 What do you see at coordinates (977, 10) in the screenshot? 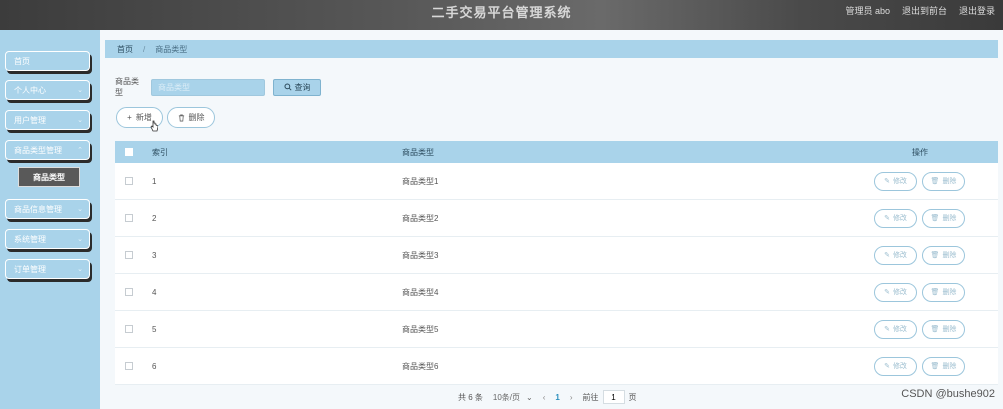
I see `logout-link: 退出登录` at bounding box center [977, 10].